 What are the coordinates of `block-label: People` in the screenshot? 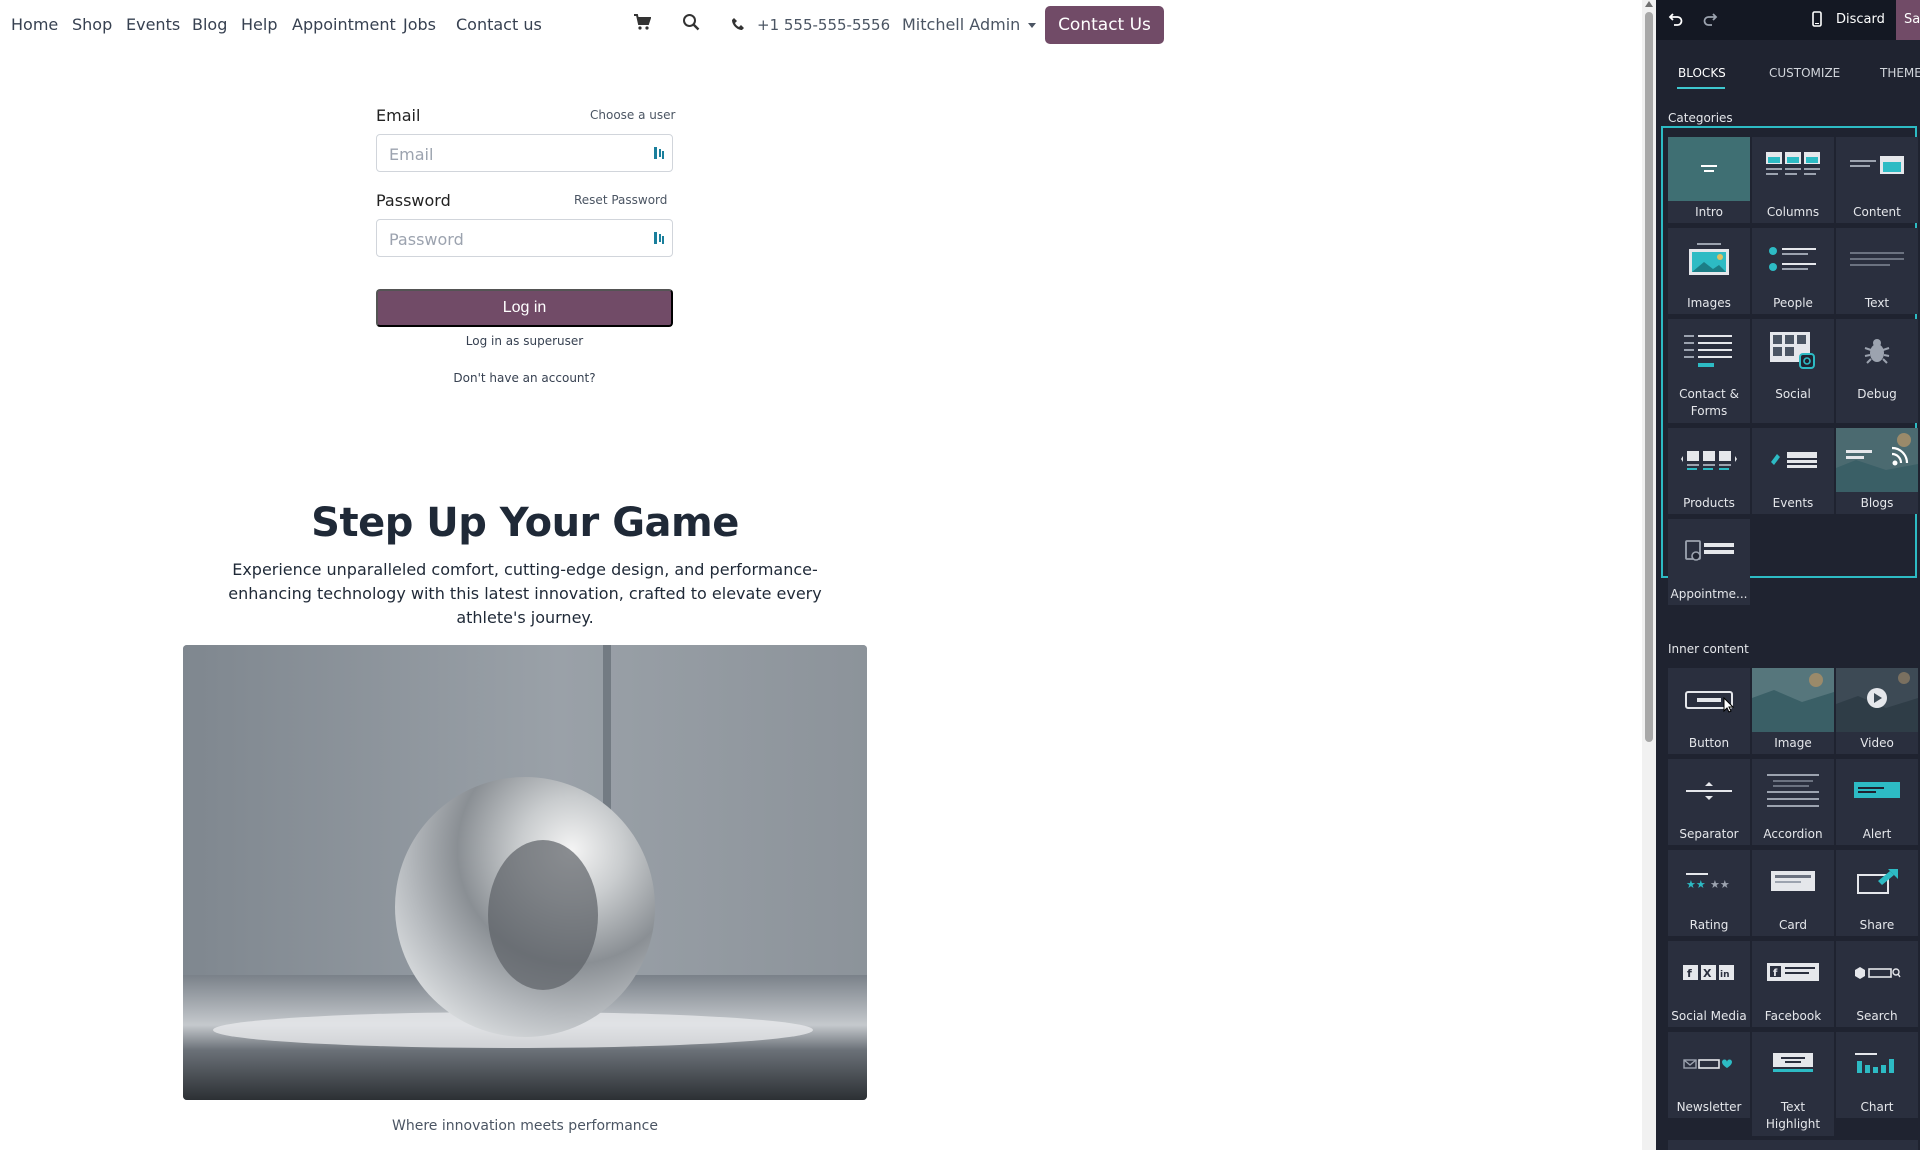 It's located at (1793, 303).